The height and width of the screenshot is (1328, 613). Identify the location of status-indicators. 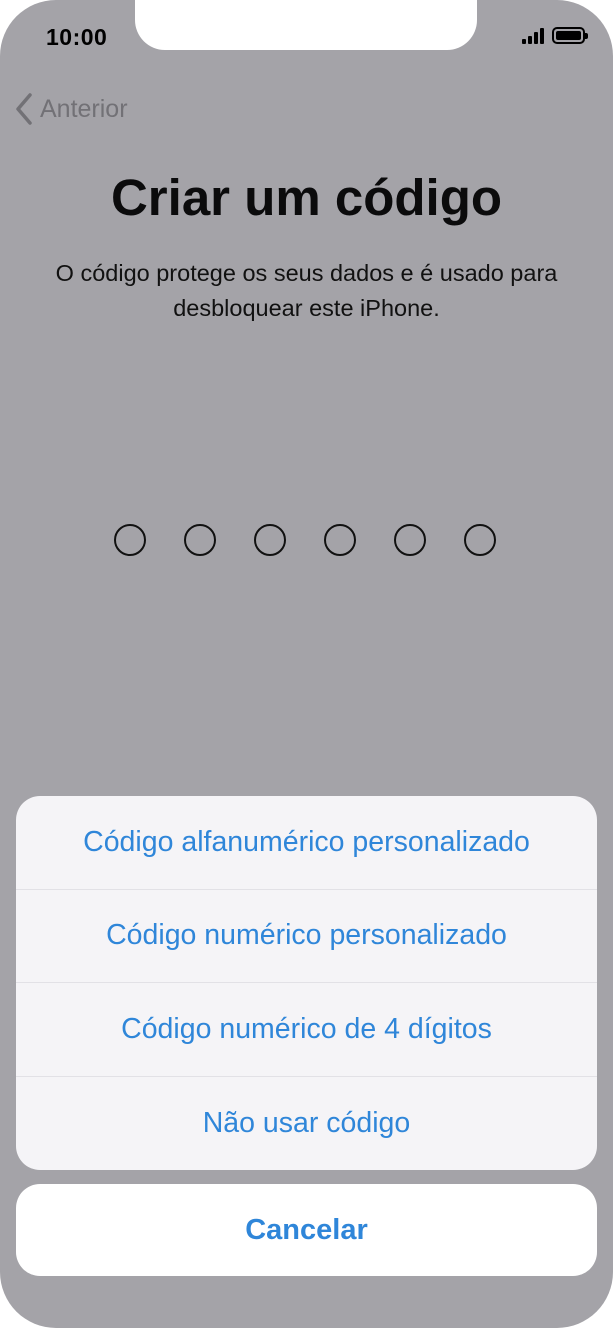
(555, 35).